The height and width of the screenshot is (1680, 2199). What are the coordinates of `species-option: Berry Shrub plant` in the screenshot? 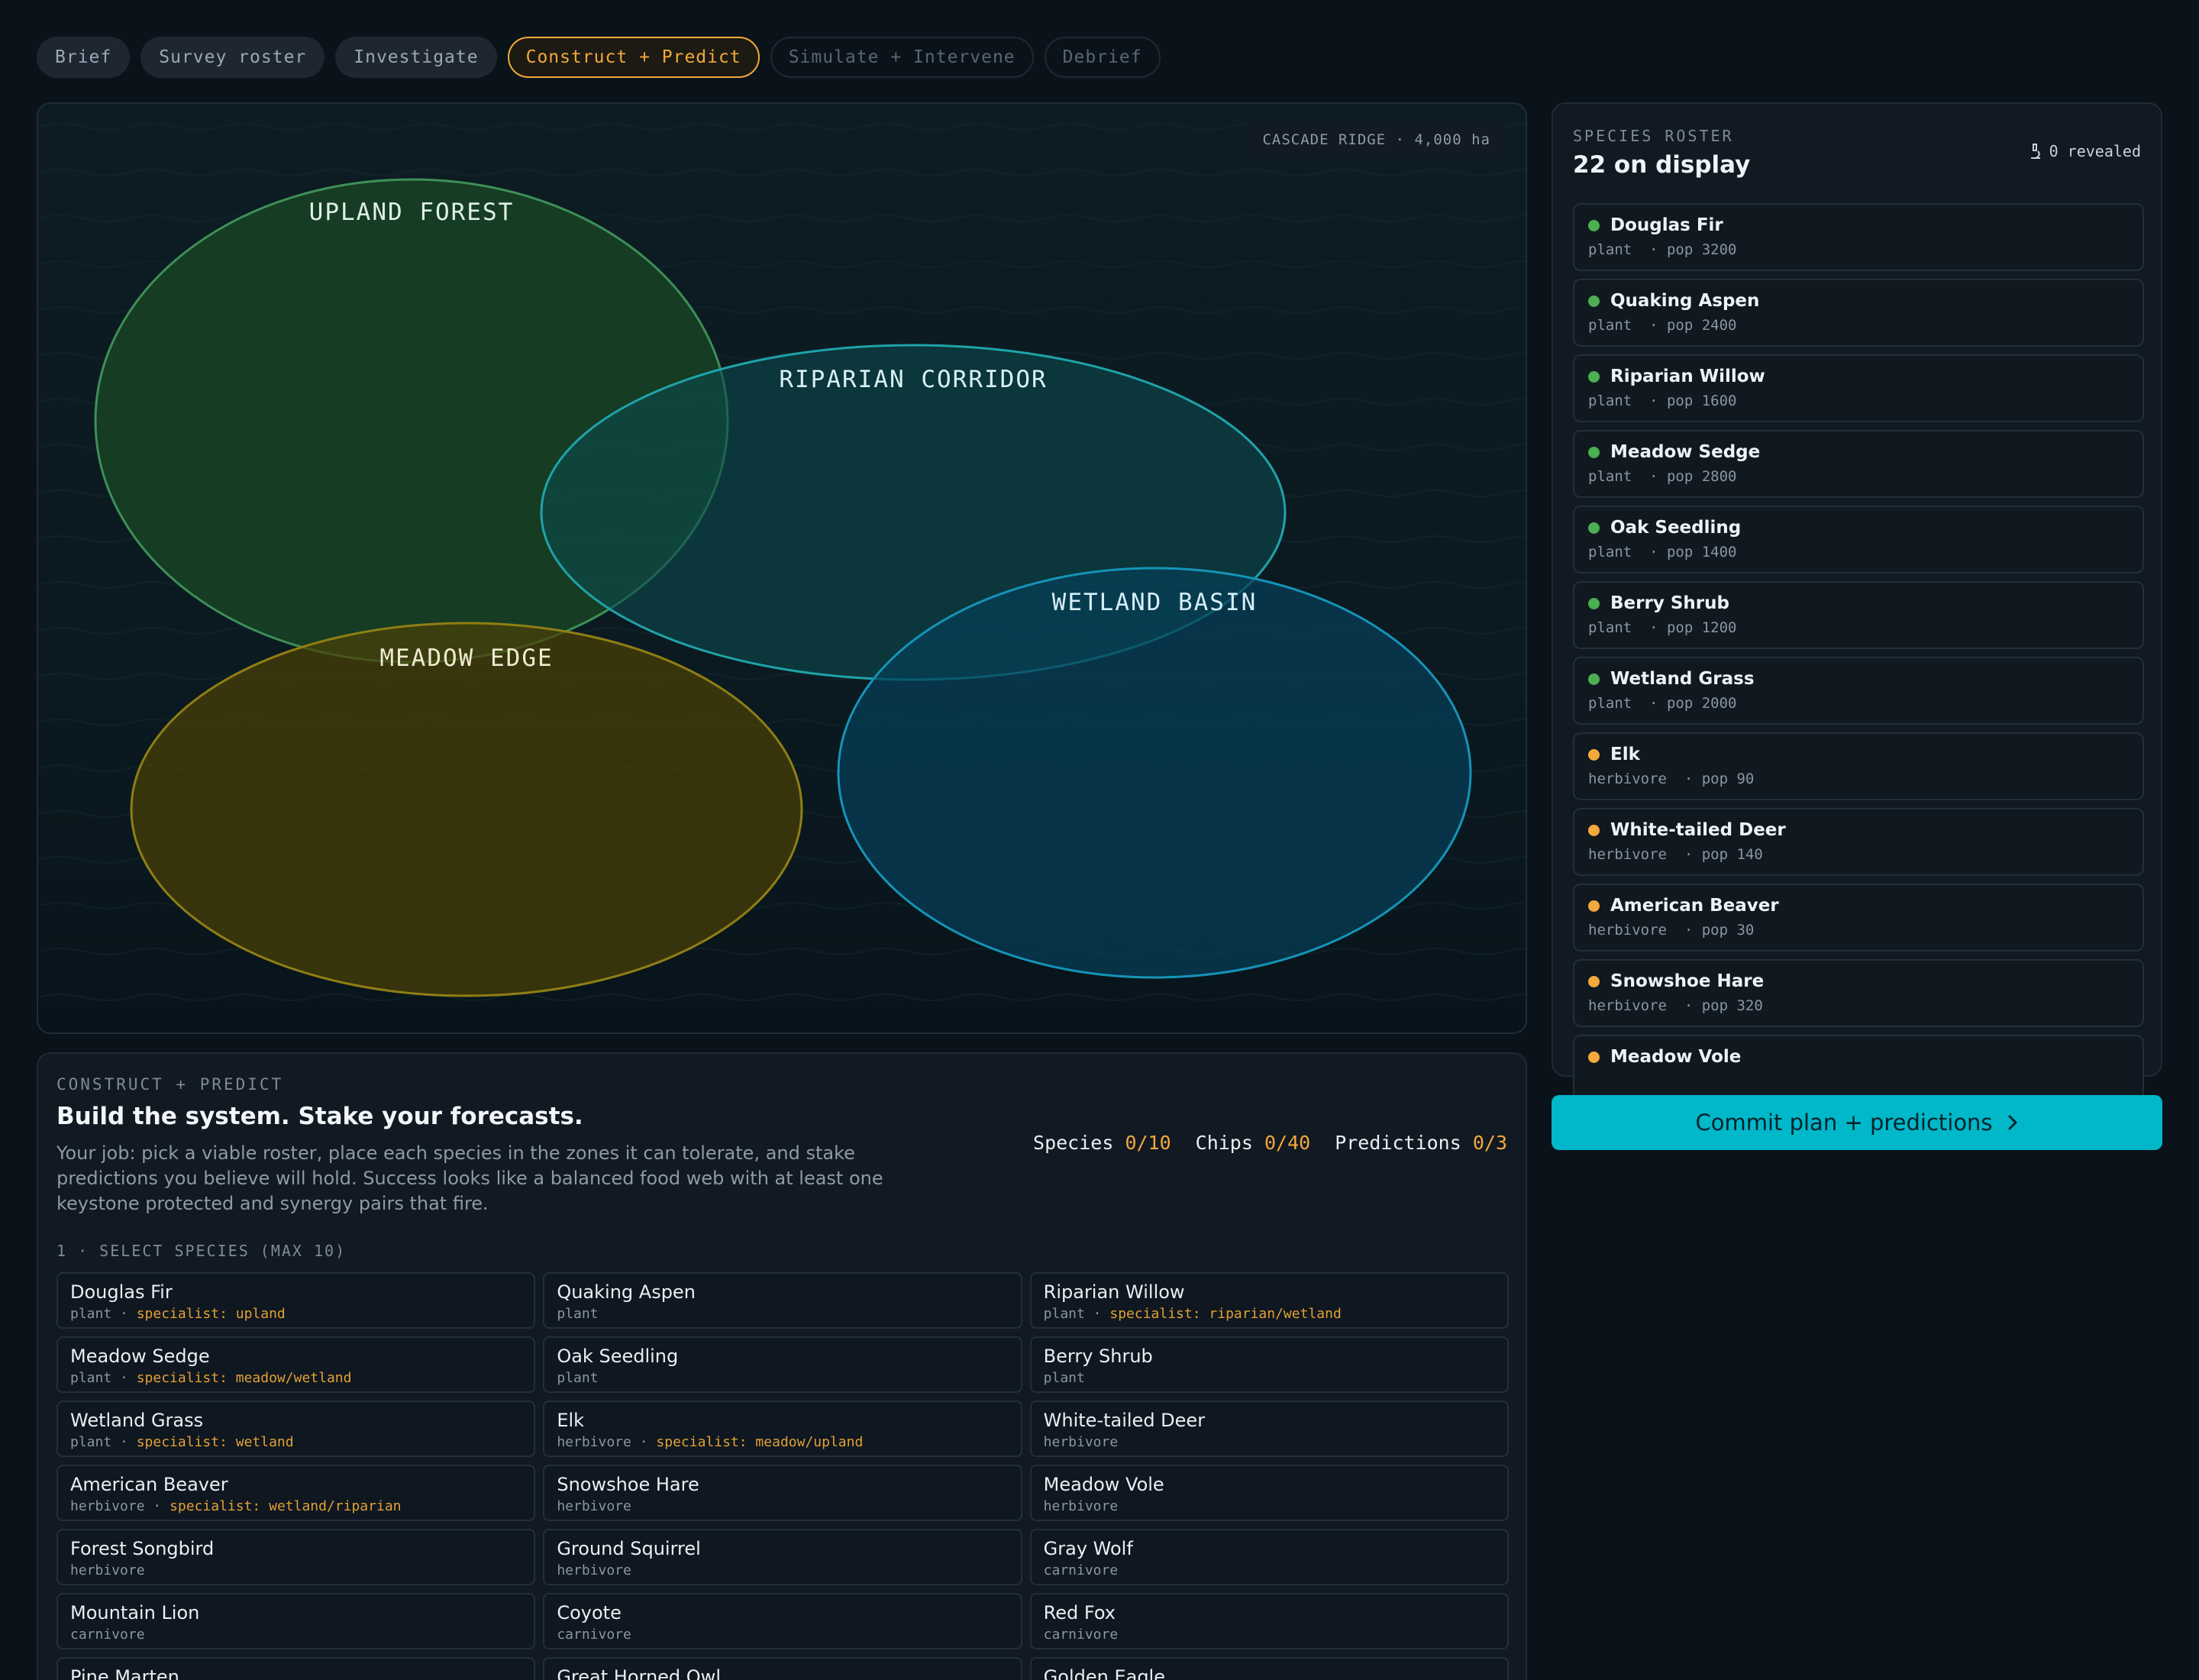 It's located at (1269, 1364).